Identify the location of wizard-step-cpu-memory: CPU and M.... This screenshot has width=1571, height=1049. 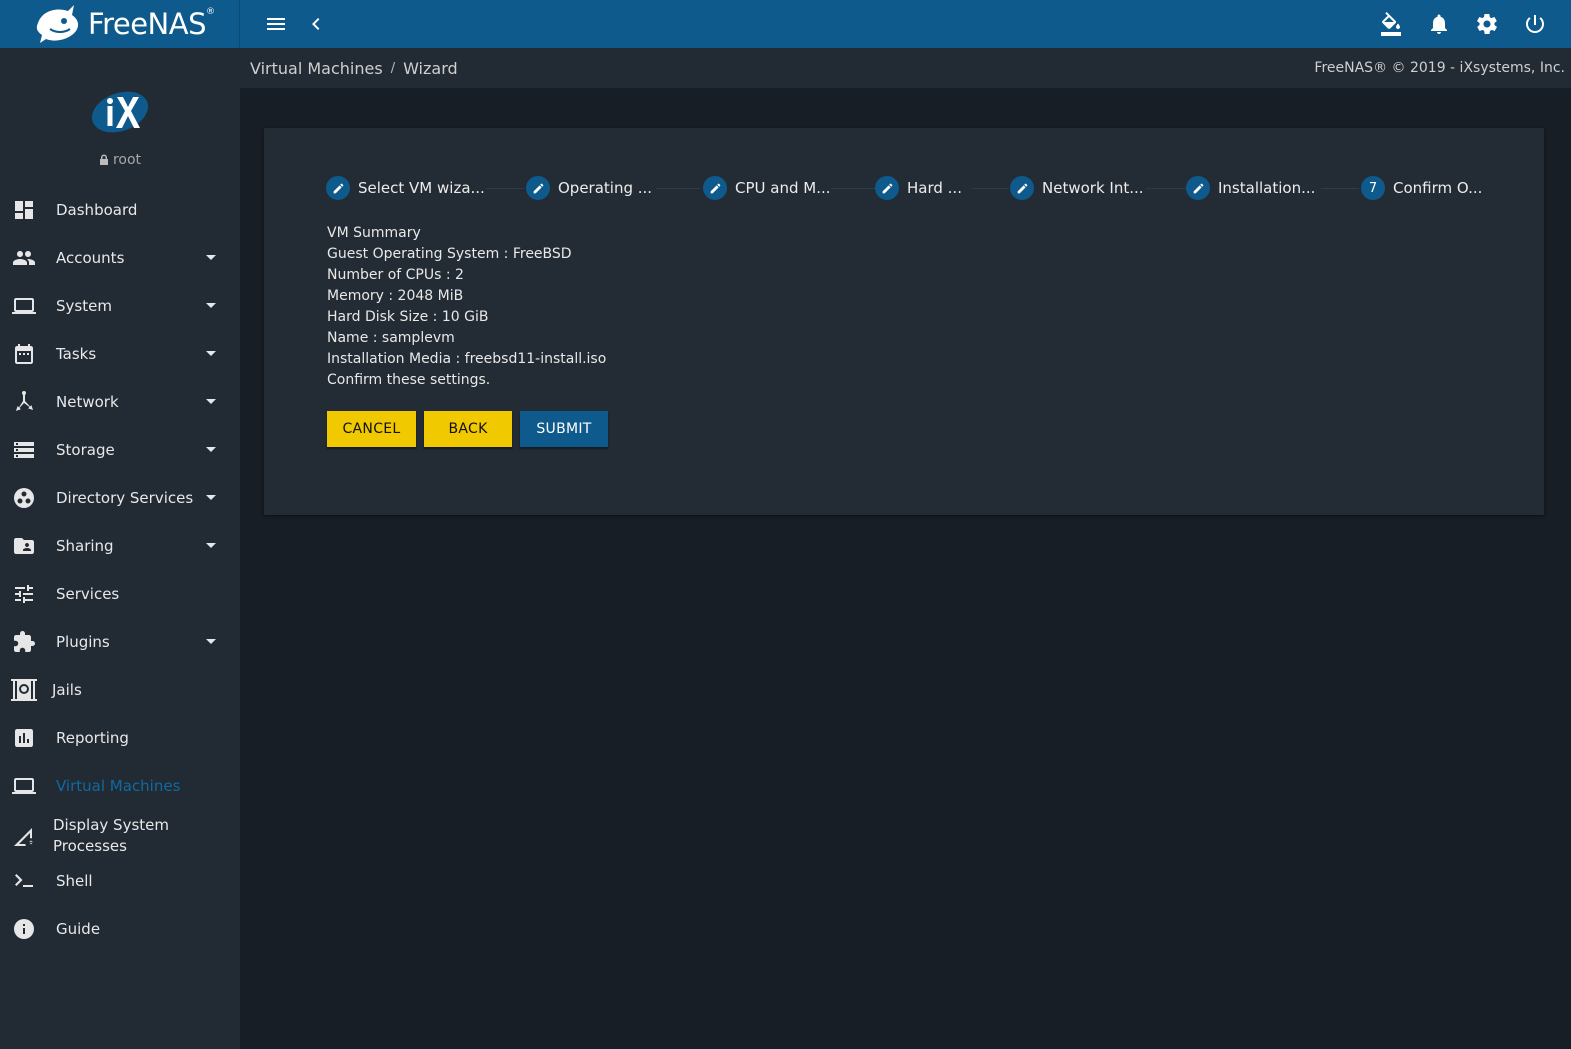
(767, 188).